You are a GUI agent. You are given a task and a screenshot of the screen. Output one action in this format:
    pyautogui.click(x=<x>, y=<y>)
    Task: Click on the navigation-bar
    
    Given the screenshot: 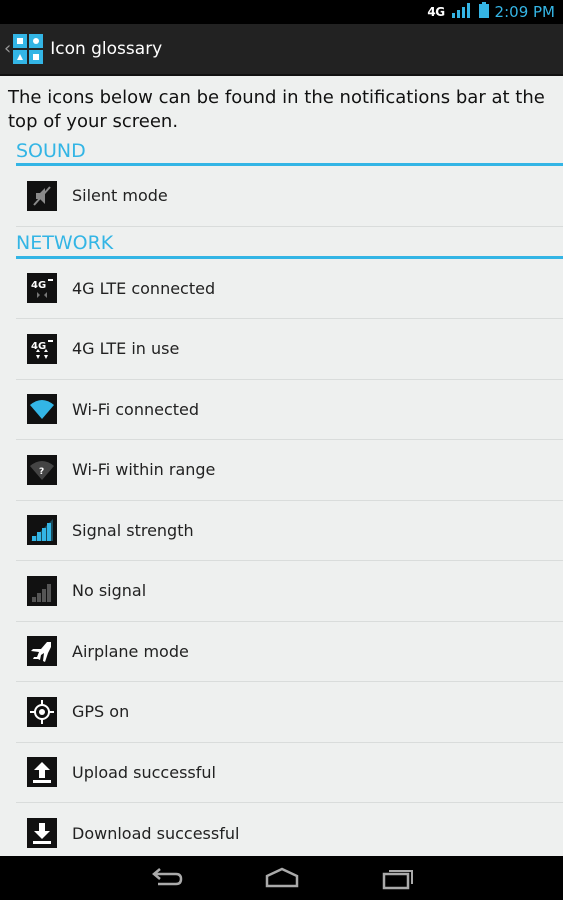 What is the action you would take?
    pyautogui.click(x=281, y=878)
    